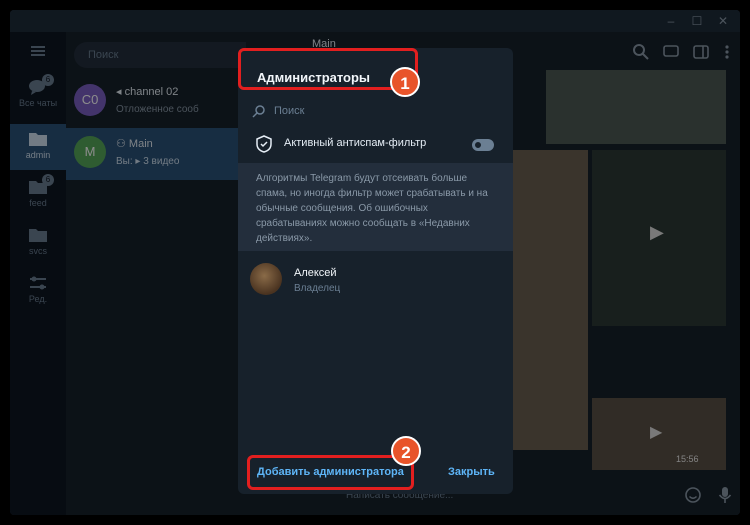  Describe the element at coordinates (258, 111) in the screenshot. I see `search-icon` at that location.